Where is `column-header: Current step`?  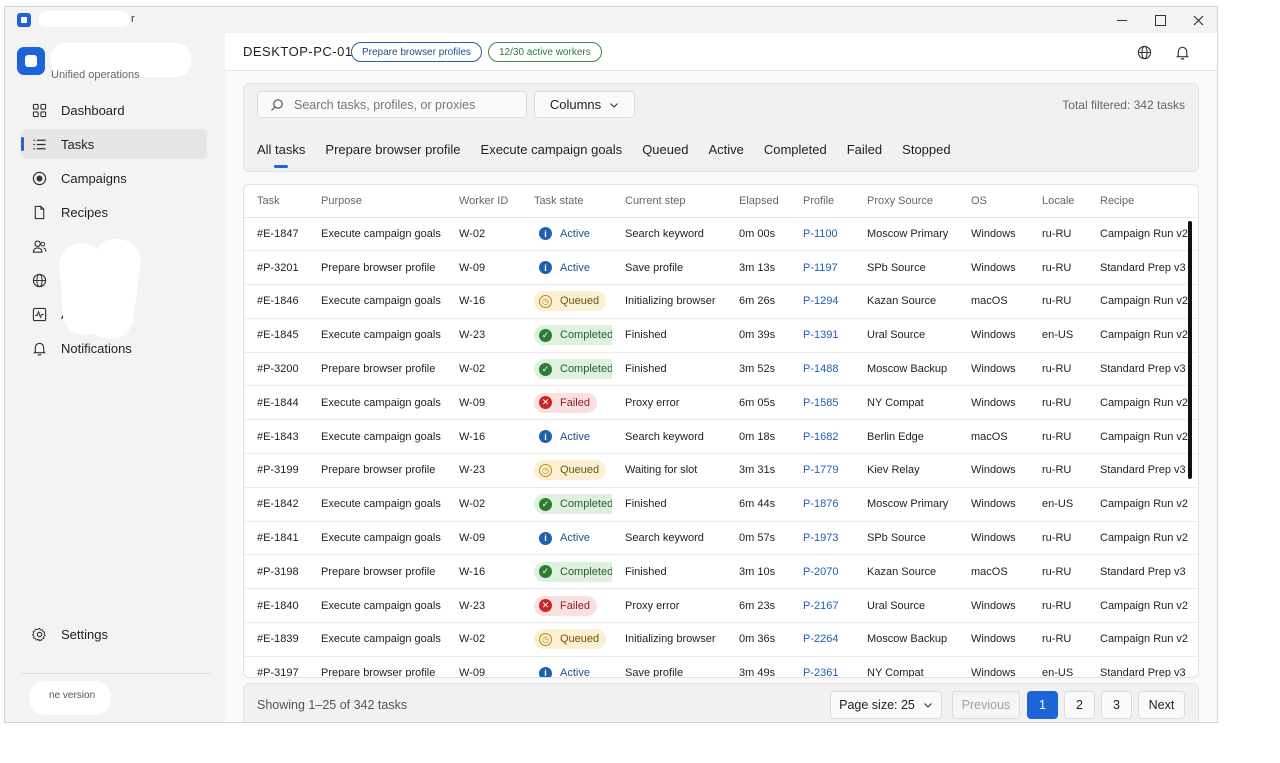 column-header: Current step is located at coordinates (669, 201).